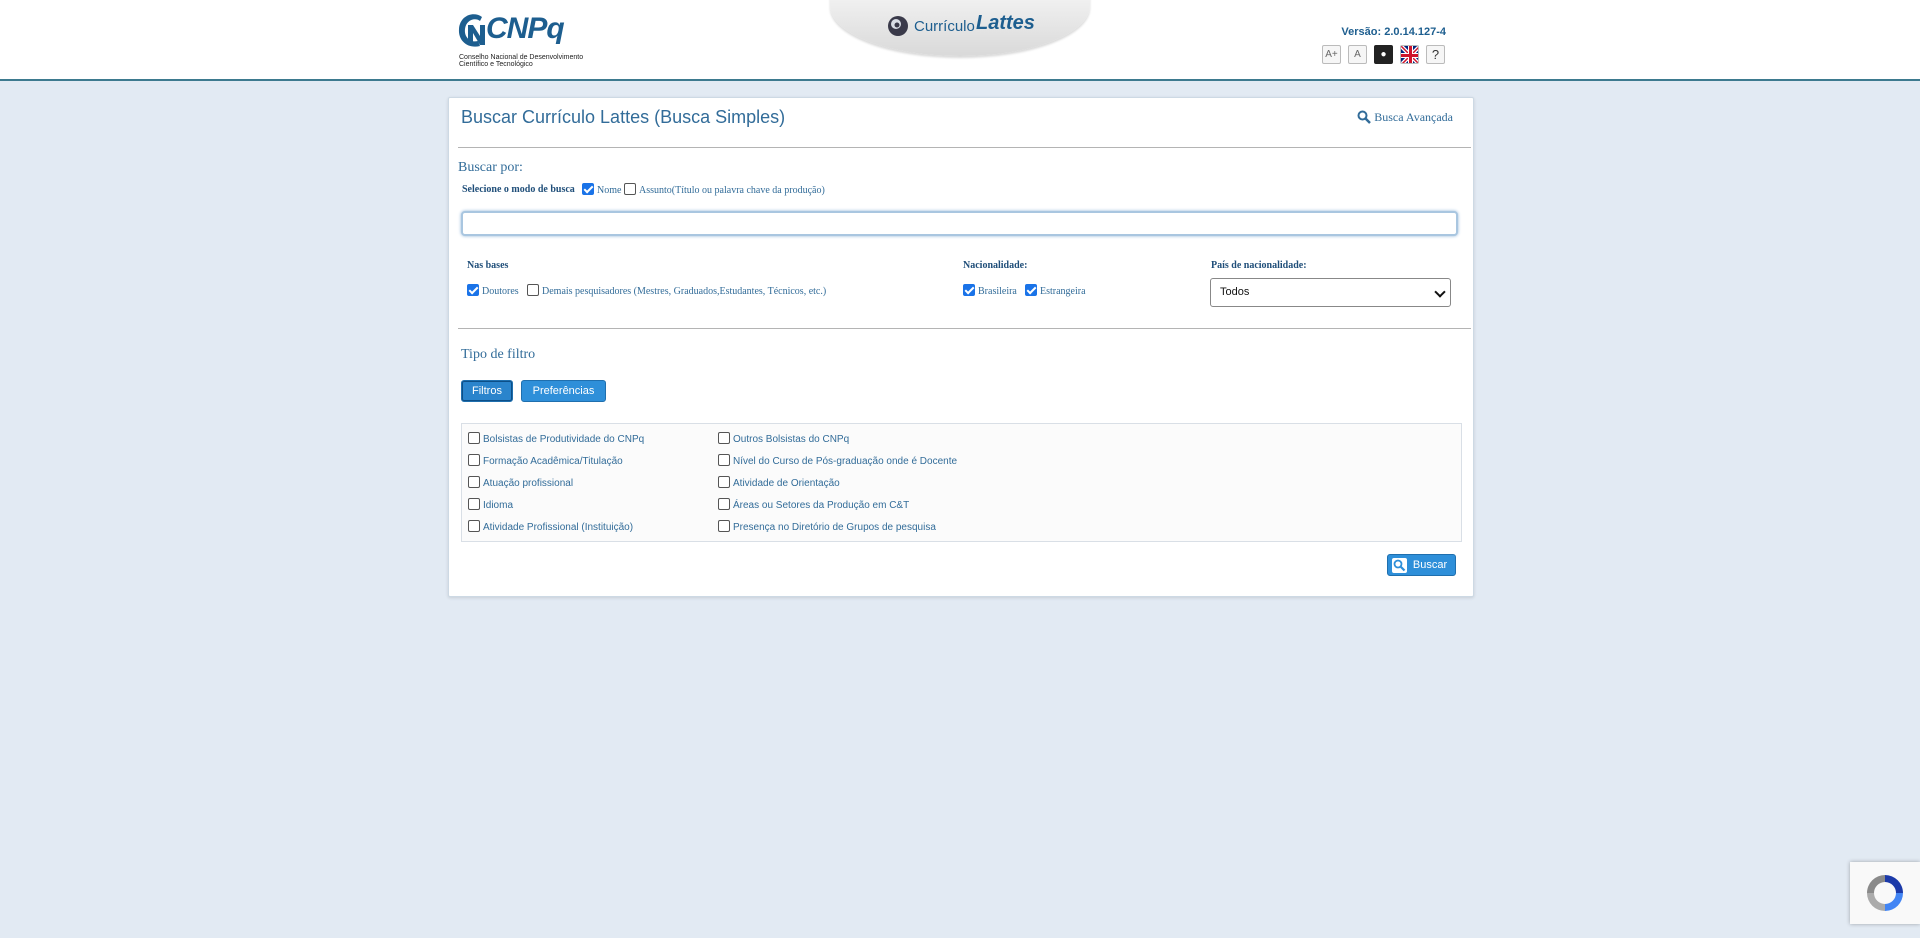 This screenshot has width=1920, height=938. I want to click on mode-option-nome: Nome, so click(601, 189).